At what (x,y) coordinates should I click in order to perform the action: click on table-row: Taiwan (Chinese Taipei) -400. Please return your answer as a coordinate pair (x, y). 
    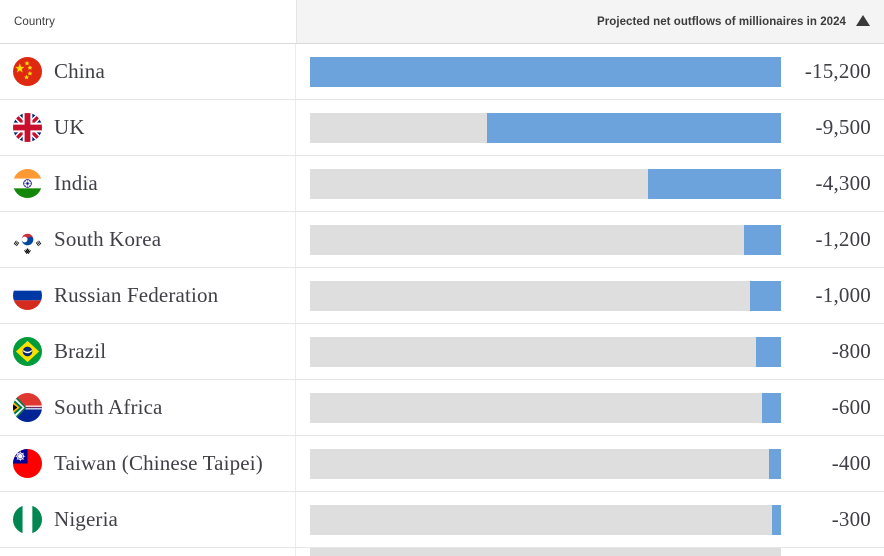
    Looking at the image, I should click on (442, 464).